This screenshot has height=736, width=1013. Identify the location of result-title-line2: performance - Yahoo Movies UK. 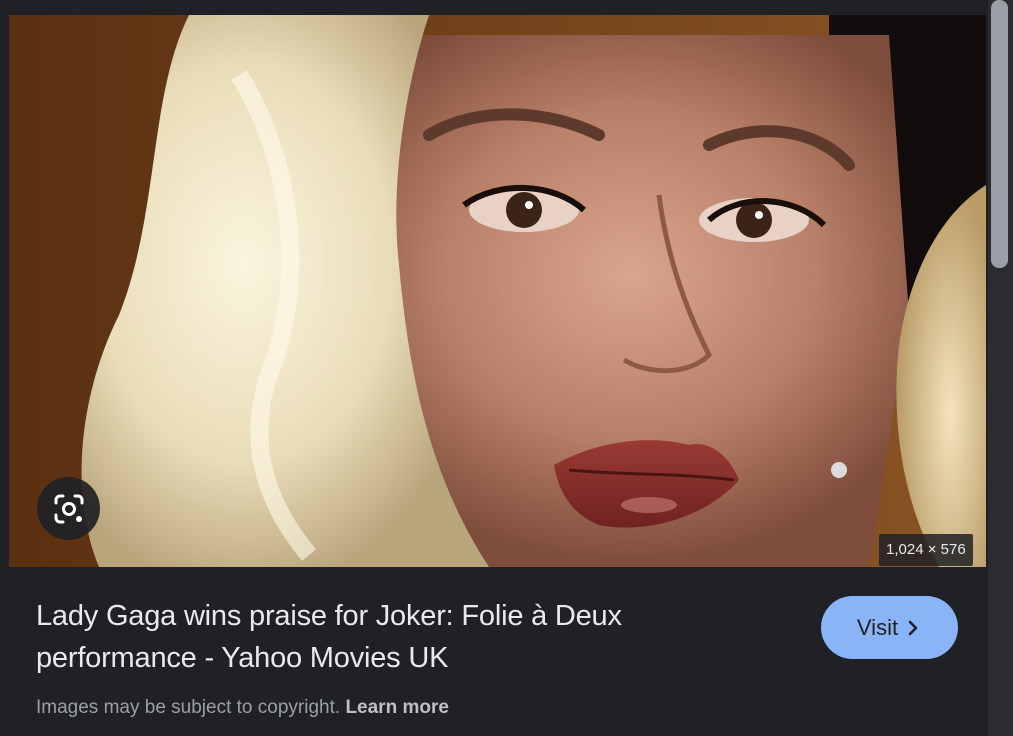
(242, 658).